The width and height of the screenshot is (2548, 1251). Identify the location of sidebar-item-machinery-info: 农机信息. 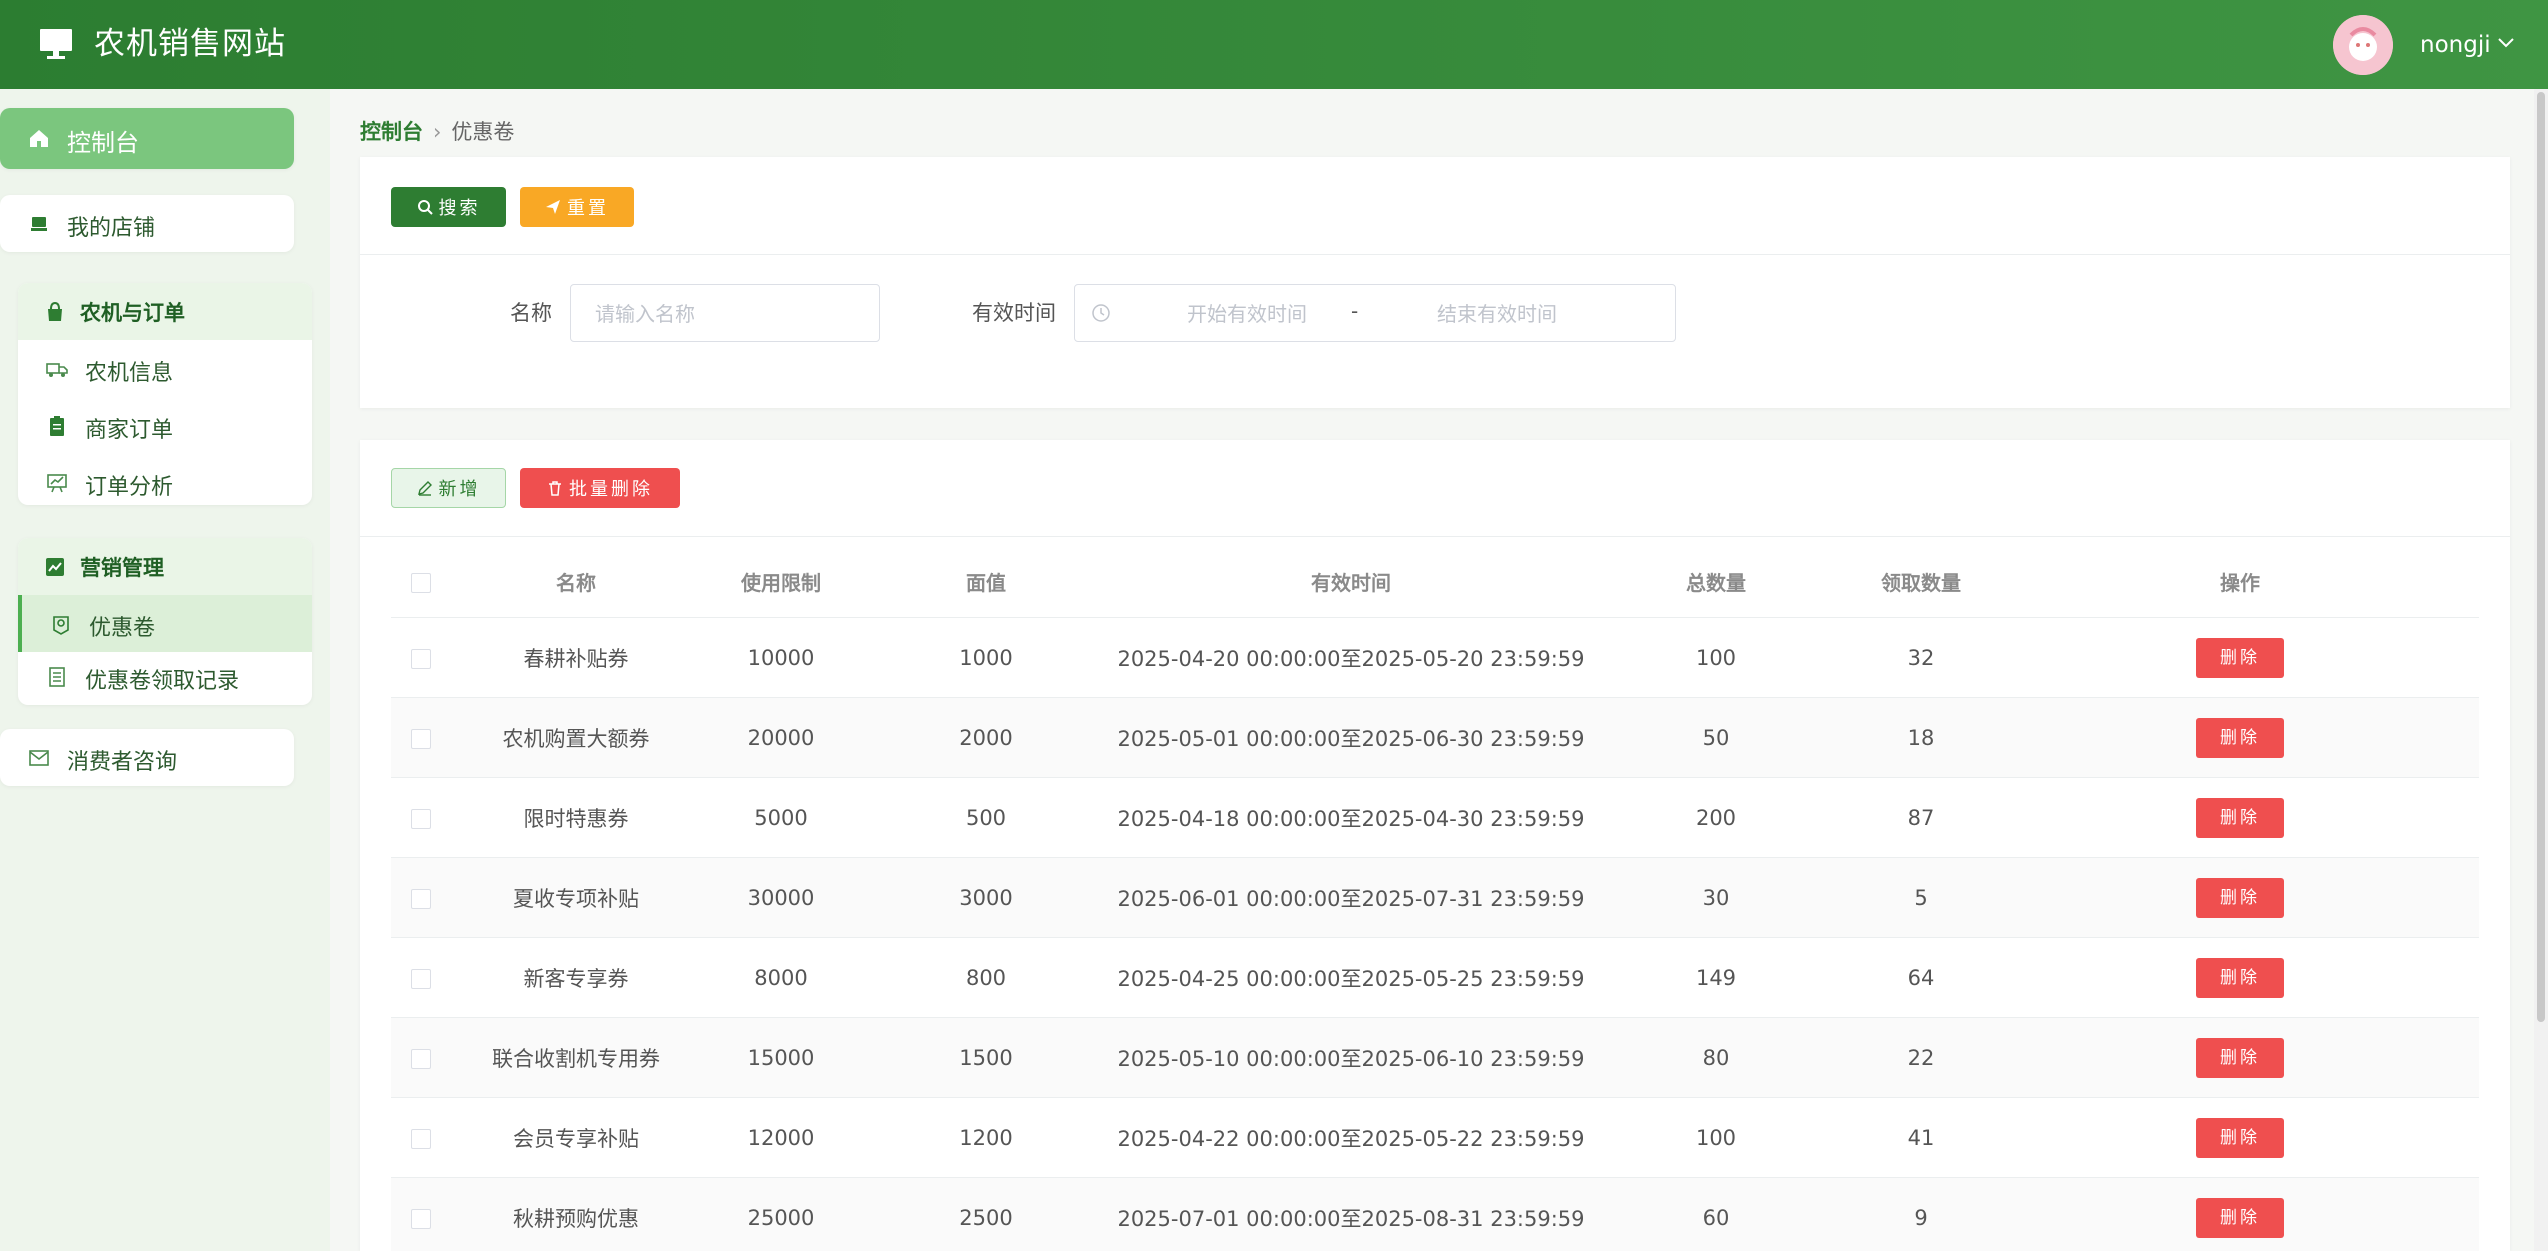
(165, 368).